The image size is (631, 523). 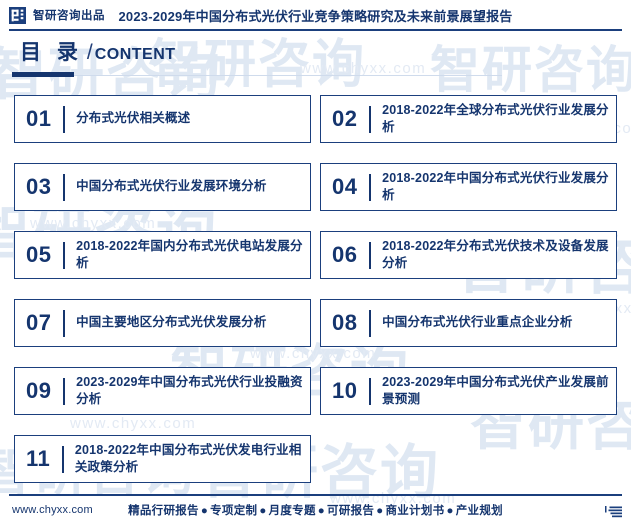 What do you see at coordinates (89, 52) in the screenshot?
I see `toc-heading-slash: /` at bounding box center [89, 52].